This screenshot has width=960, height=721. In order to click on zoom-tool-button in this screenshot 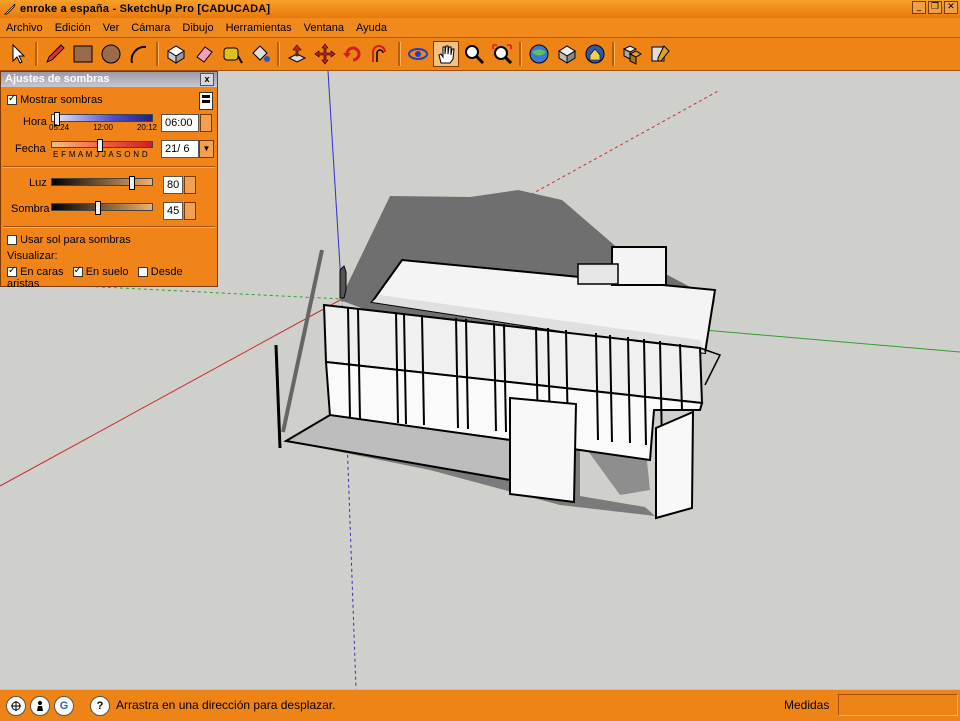, I will do `click(474, 54)`.